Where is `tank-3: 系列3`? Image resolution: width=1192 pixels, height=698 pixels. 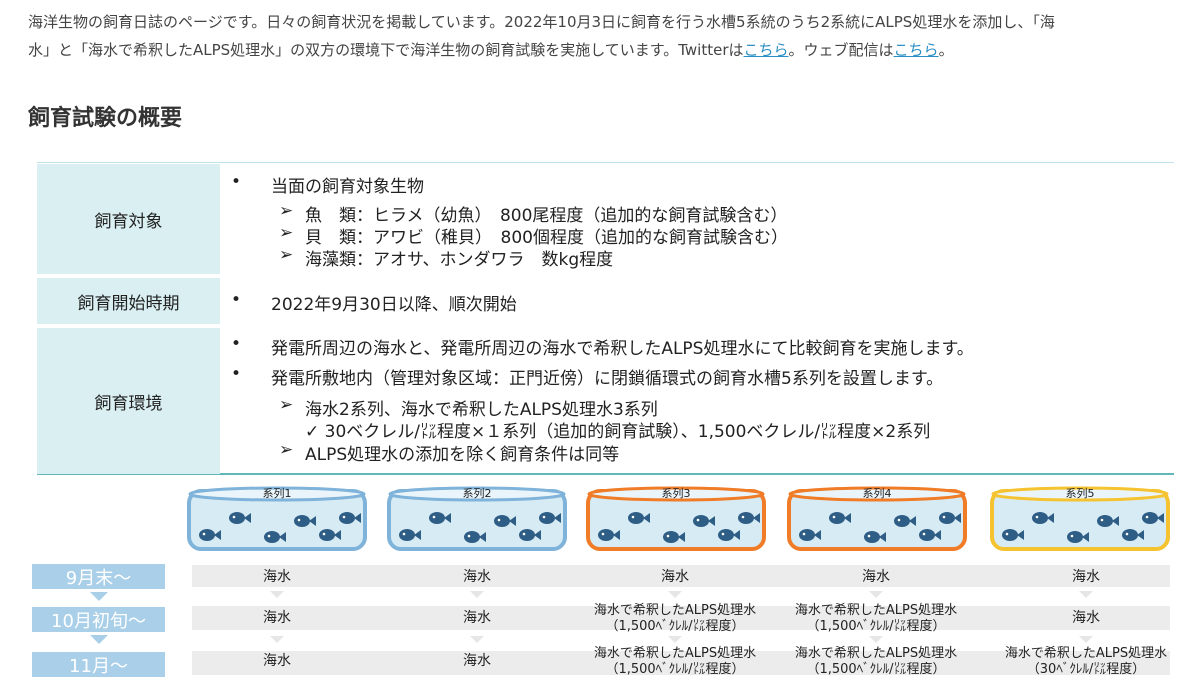 tank-3: 系列3 is located at coordinates (676, 519).